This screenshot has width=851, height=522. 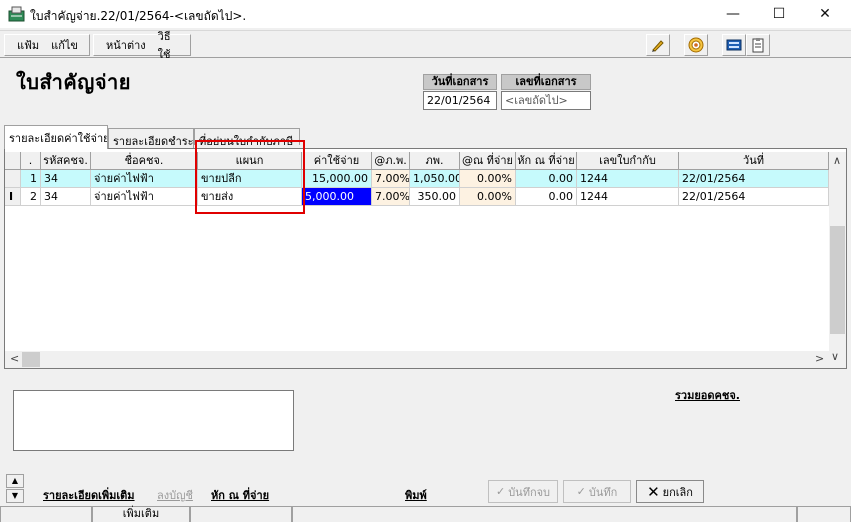 I want to click on status-pane-add: เพิ่มเติม, so click(x=141, y=514).